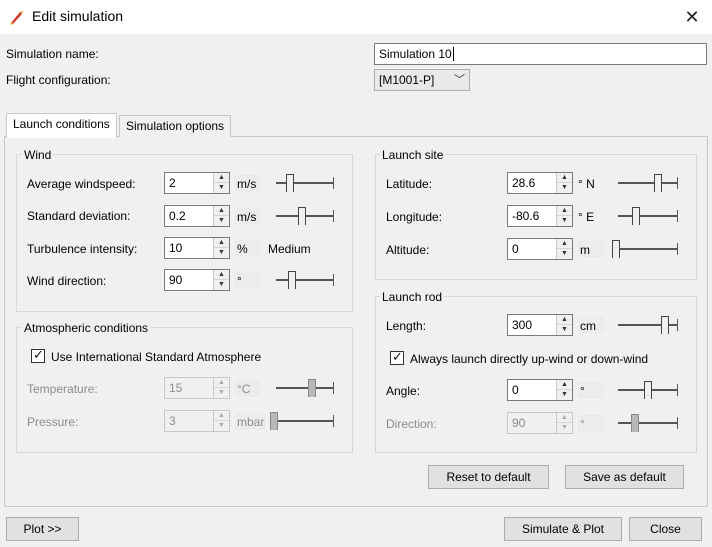 The height and width of the screenshot is (547, 712). What do you see at coordinates (52, 54) in the screenshot?
I see `sim-name-label: Simulation name:` at bounding box center [52, 54].